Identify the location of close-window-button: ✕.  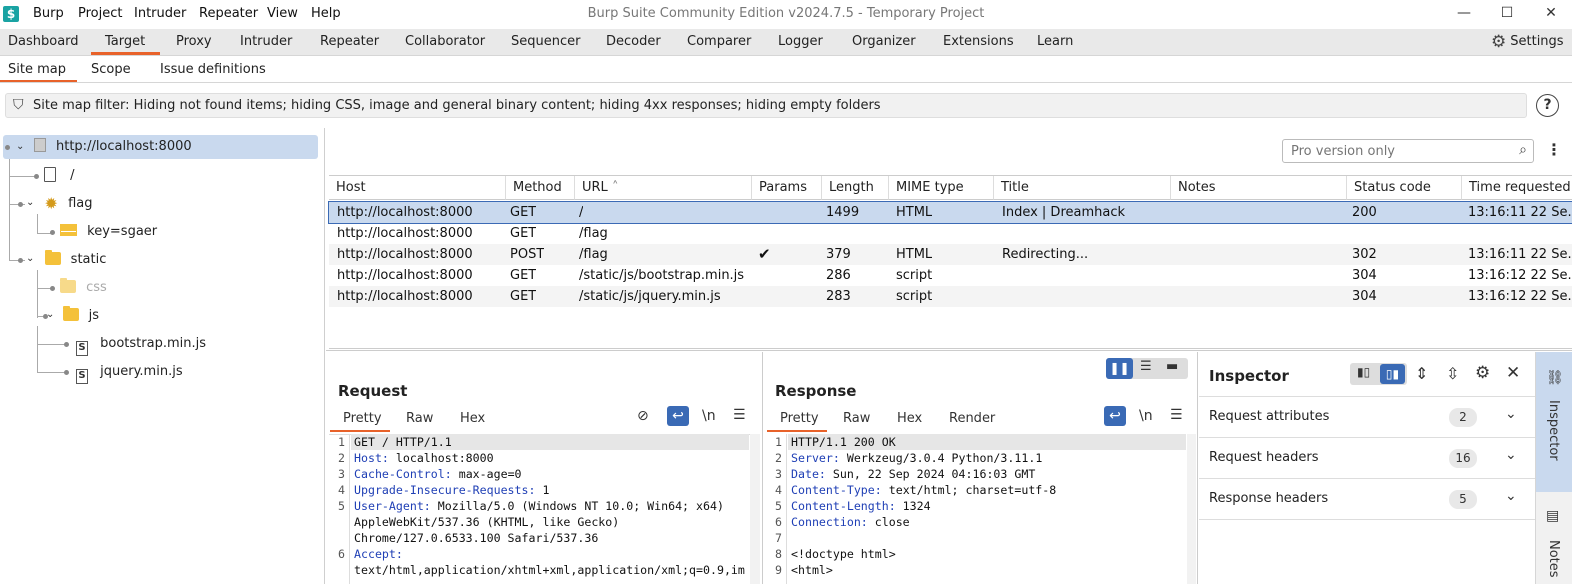
(1551, 13).